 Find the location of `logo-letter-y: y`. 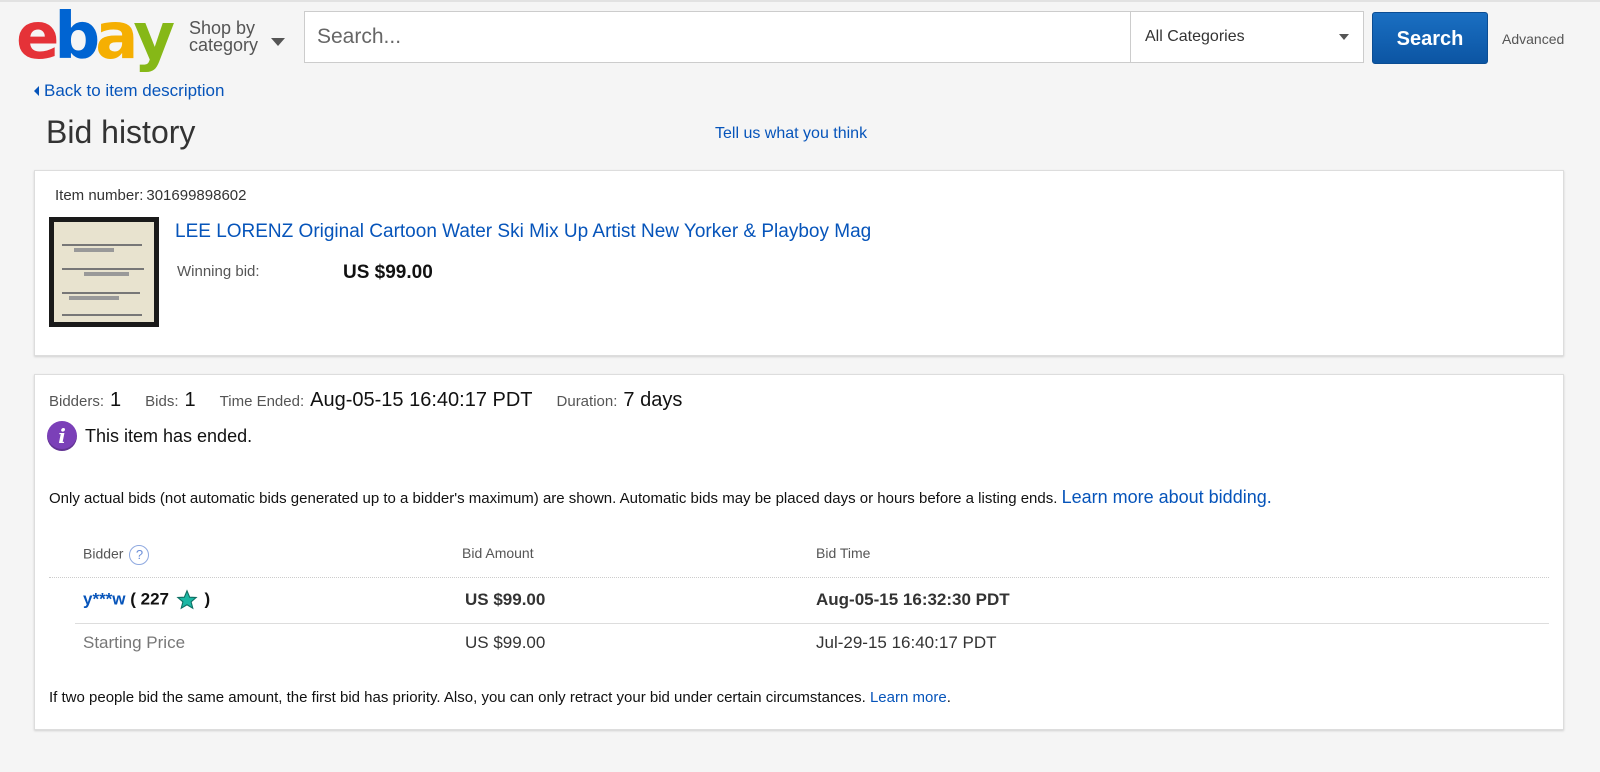

logo-letter-y: y is located at coordinates (154, 37).